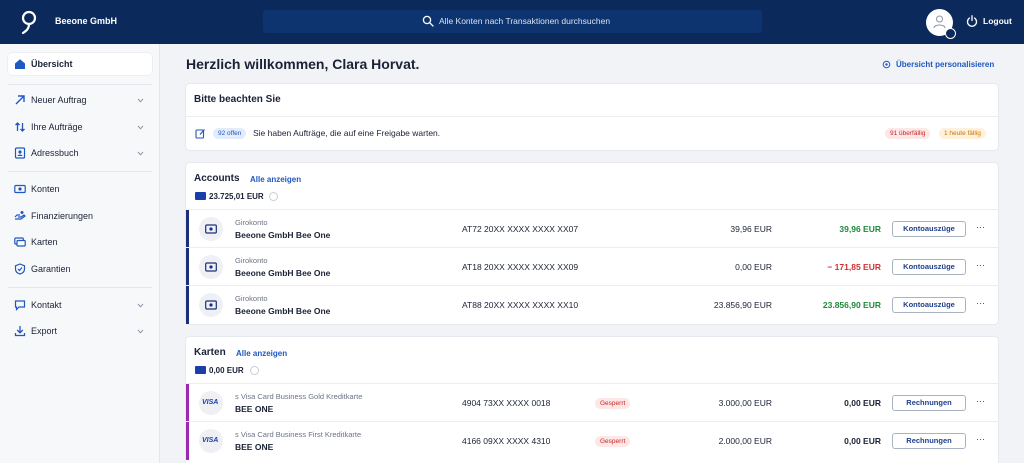 This screenshot has width=1024, height=463. What do you see at coordinates (298, 434) in the screenshot?
I see `card-type: s Visa Card Business First Kreditkarte` at bounding box center [298, 434].